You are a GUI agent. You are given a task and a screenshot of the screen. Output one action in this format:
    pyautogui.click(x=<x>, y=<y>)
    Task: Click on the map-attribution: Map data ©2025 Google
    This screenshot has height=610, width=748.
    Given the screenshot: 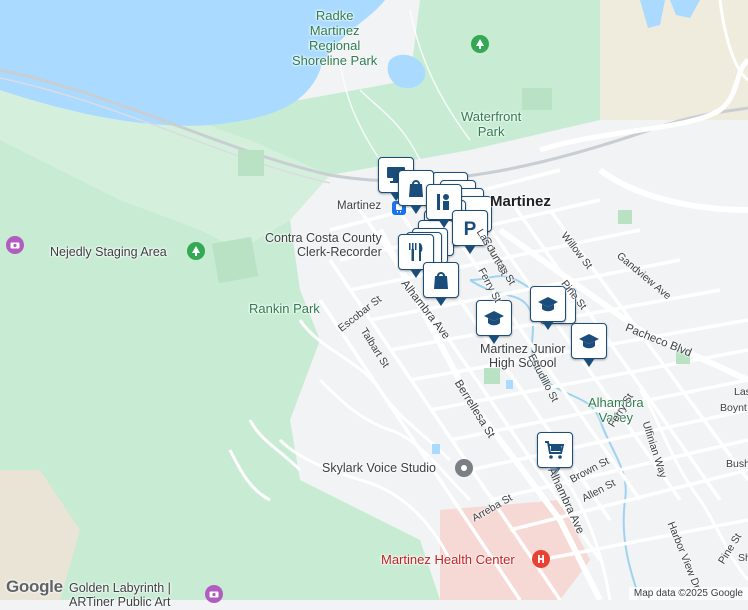 What is the action you would take?
    pyautogui.click(x=688, y=593)
    